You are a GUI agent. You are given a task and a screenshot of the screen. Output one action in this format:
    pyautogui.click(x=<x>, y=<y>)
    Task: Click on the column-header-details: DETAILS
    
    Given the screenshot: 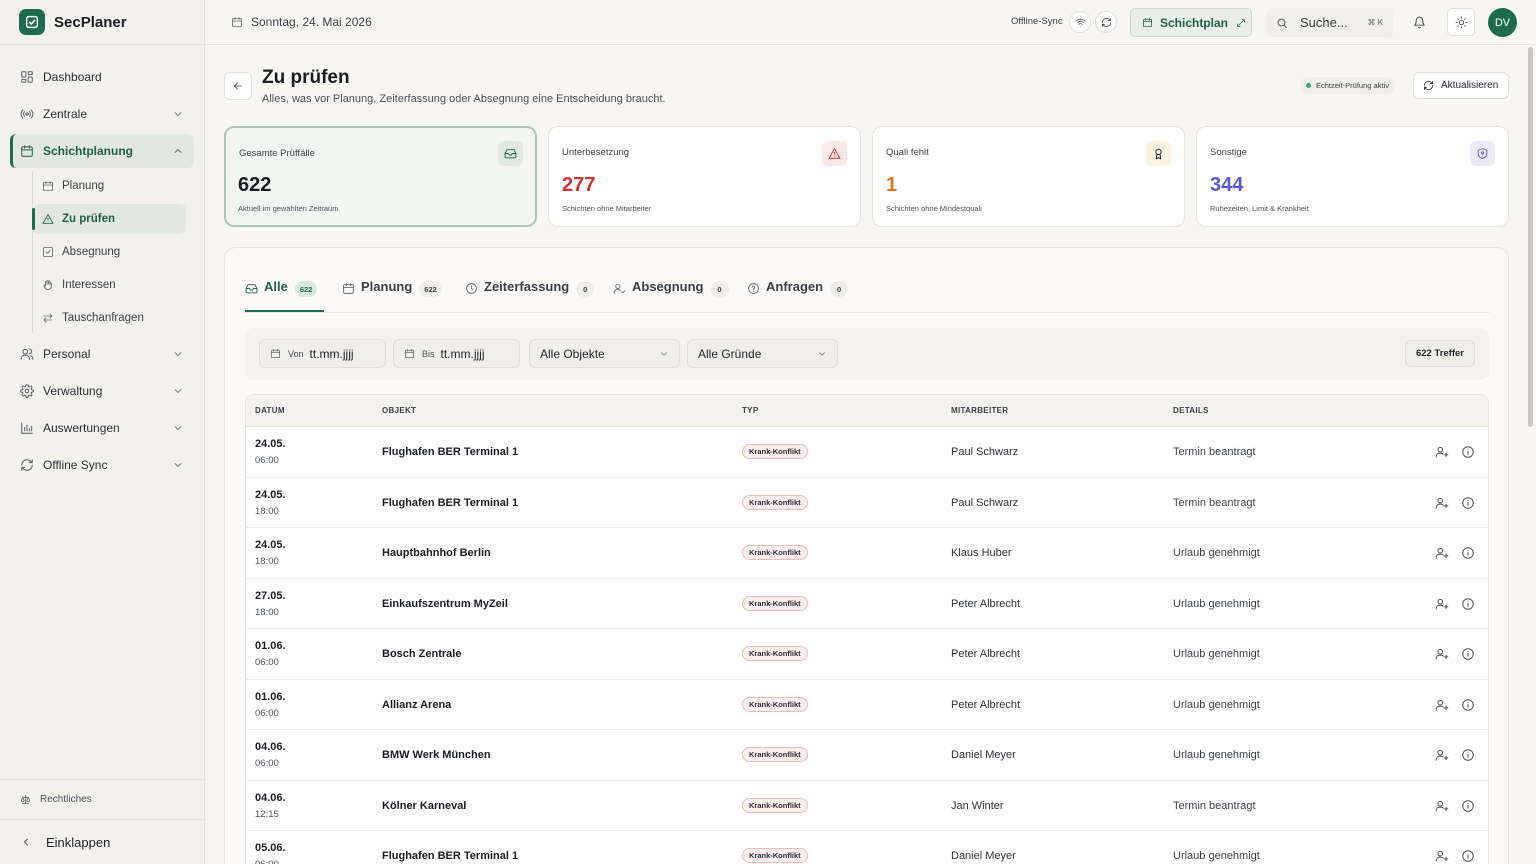 What is the action you would take?
    pyautogui.click(x=1191, y=410)
    